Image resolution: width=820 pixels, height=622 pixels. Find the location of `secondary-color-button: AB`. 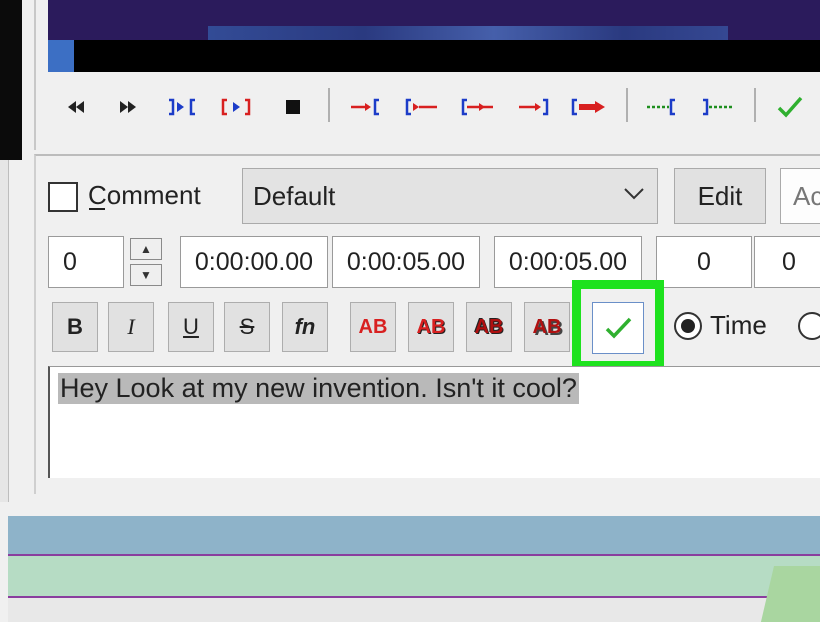

secondary-color-button: AB is located at coordinates (431, 327).